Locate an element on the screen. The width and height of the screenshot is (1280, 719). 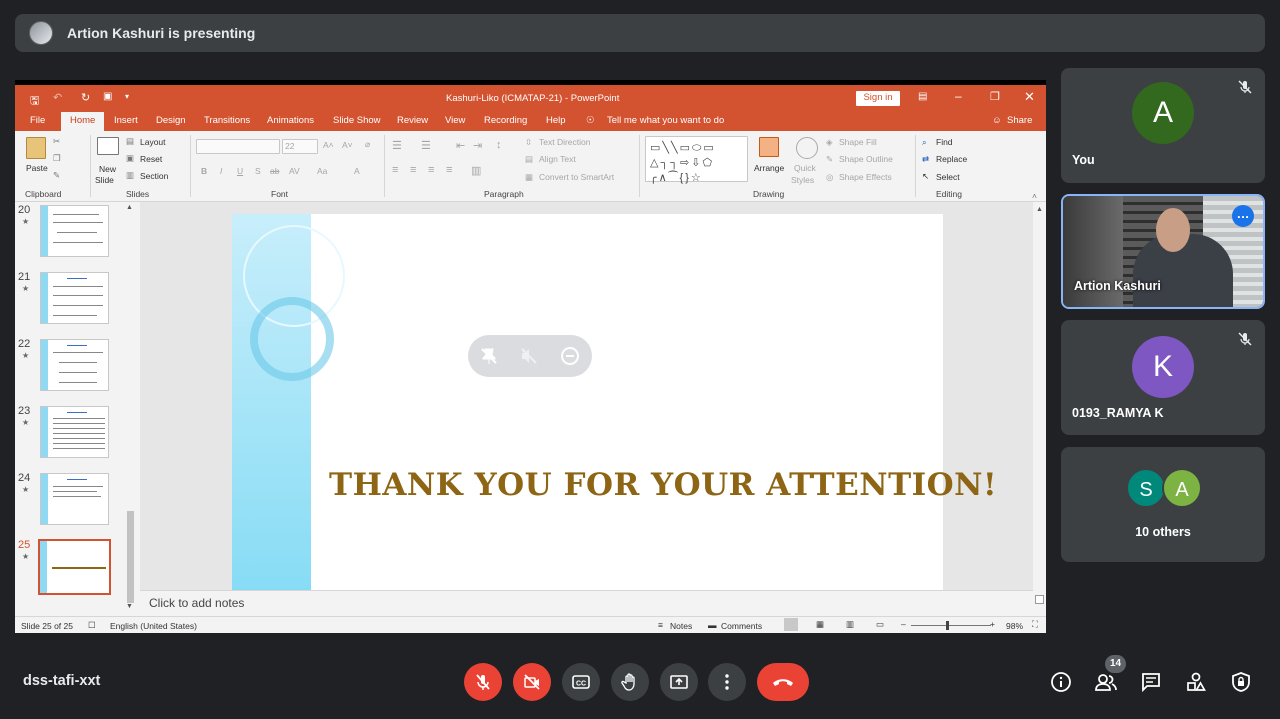
participant-tile-you: A You is located at coordinates (1163, 125).